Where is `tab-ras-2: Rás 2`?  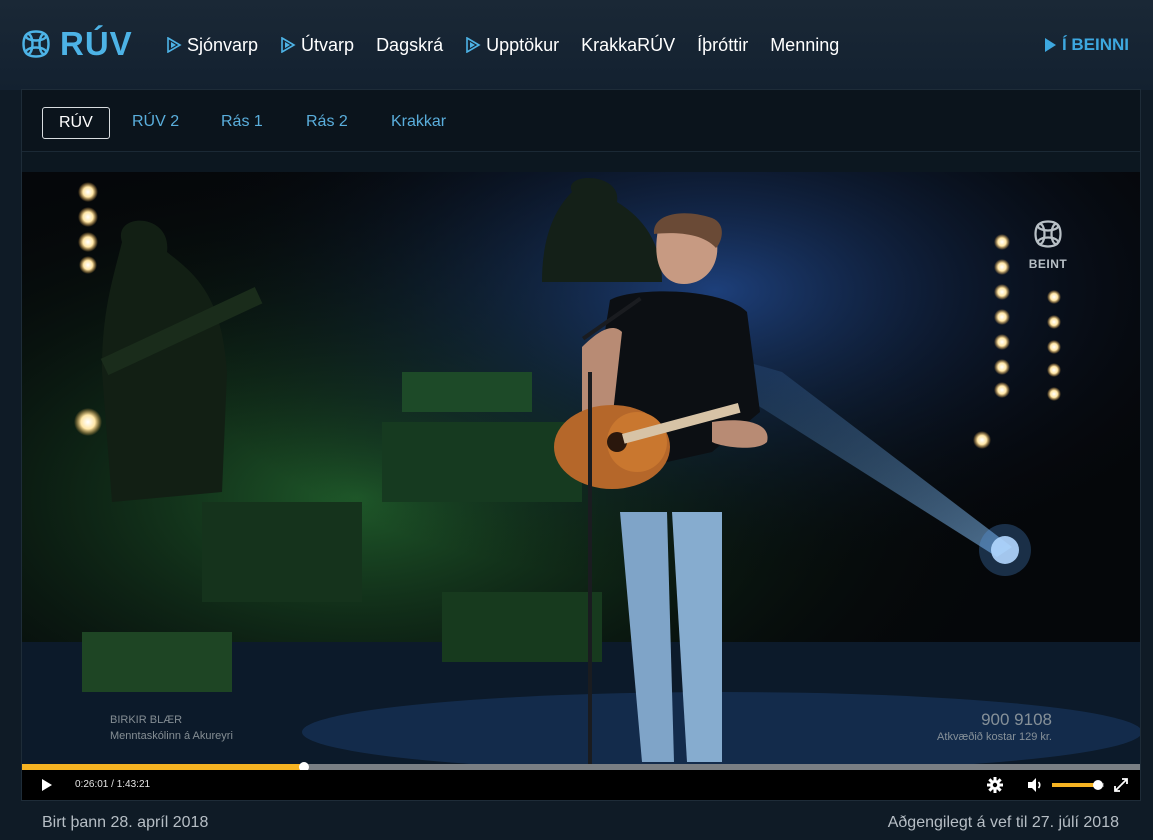 tab-ras-2: Rás 2 is located at coordinates (327, 123).